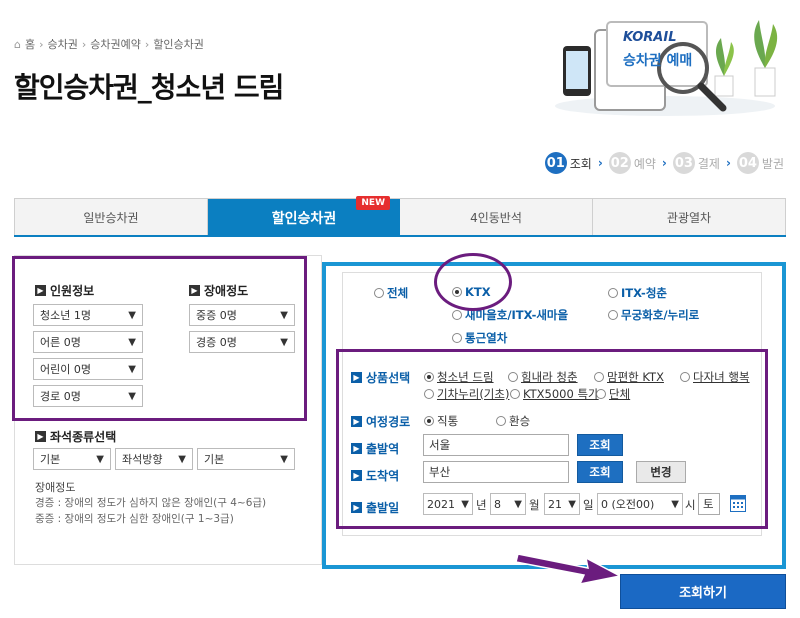 This screenshot has width=800, height=618. Describe the element at coordinates (683, 163) in the screenshot. I see `step-number: 03` at that location.